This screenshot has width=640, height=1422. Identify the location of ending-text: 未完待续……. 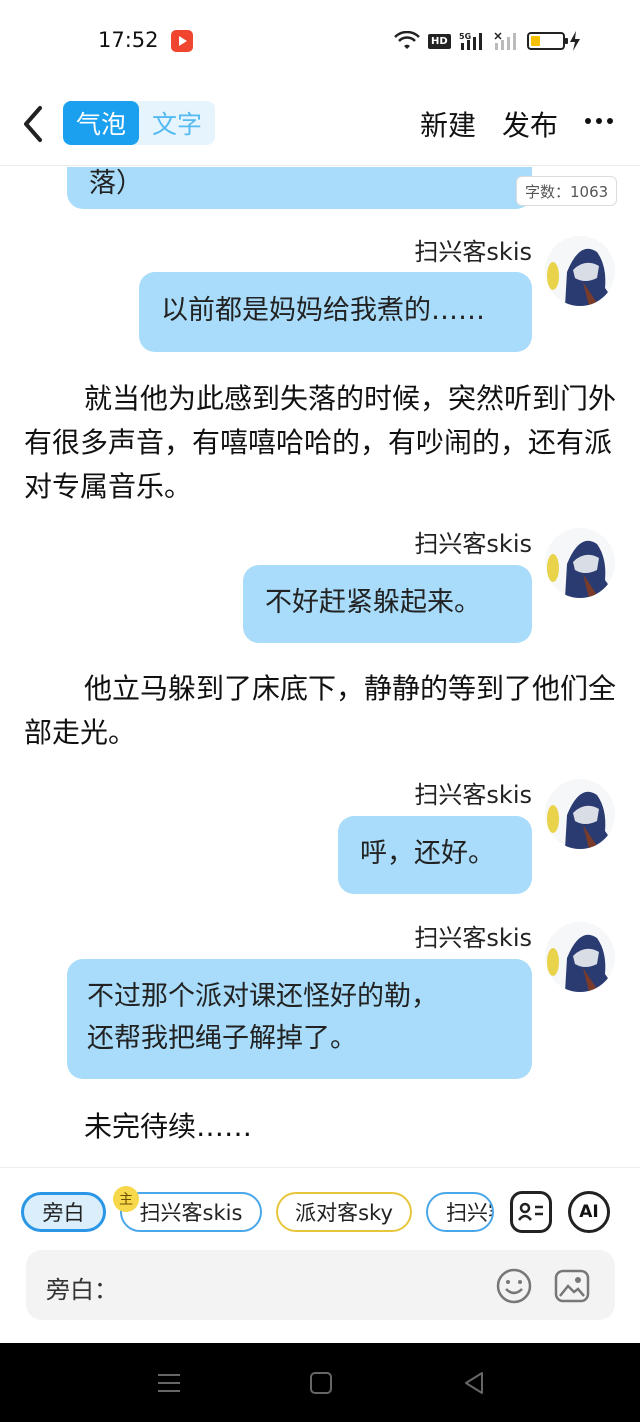
(320, 1127).